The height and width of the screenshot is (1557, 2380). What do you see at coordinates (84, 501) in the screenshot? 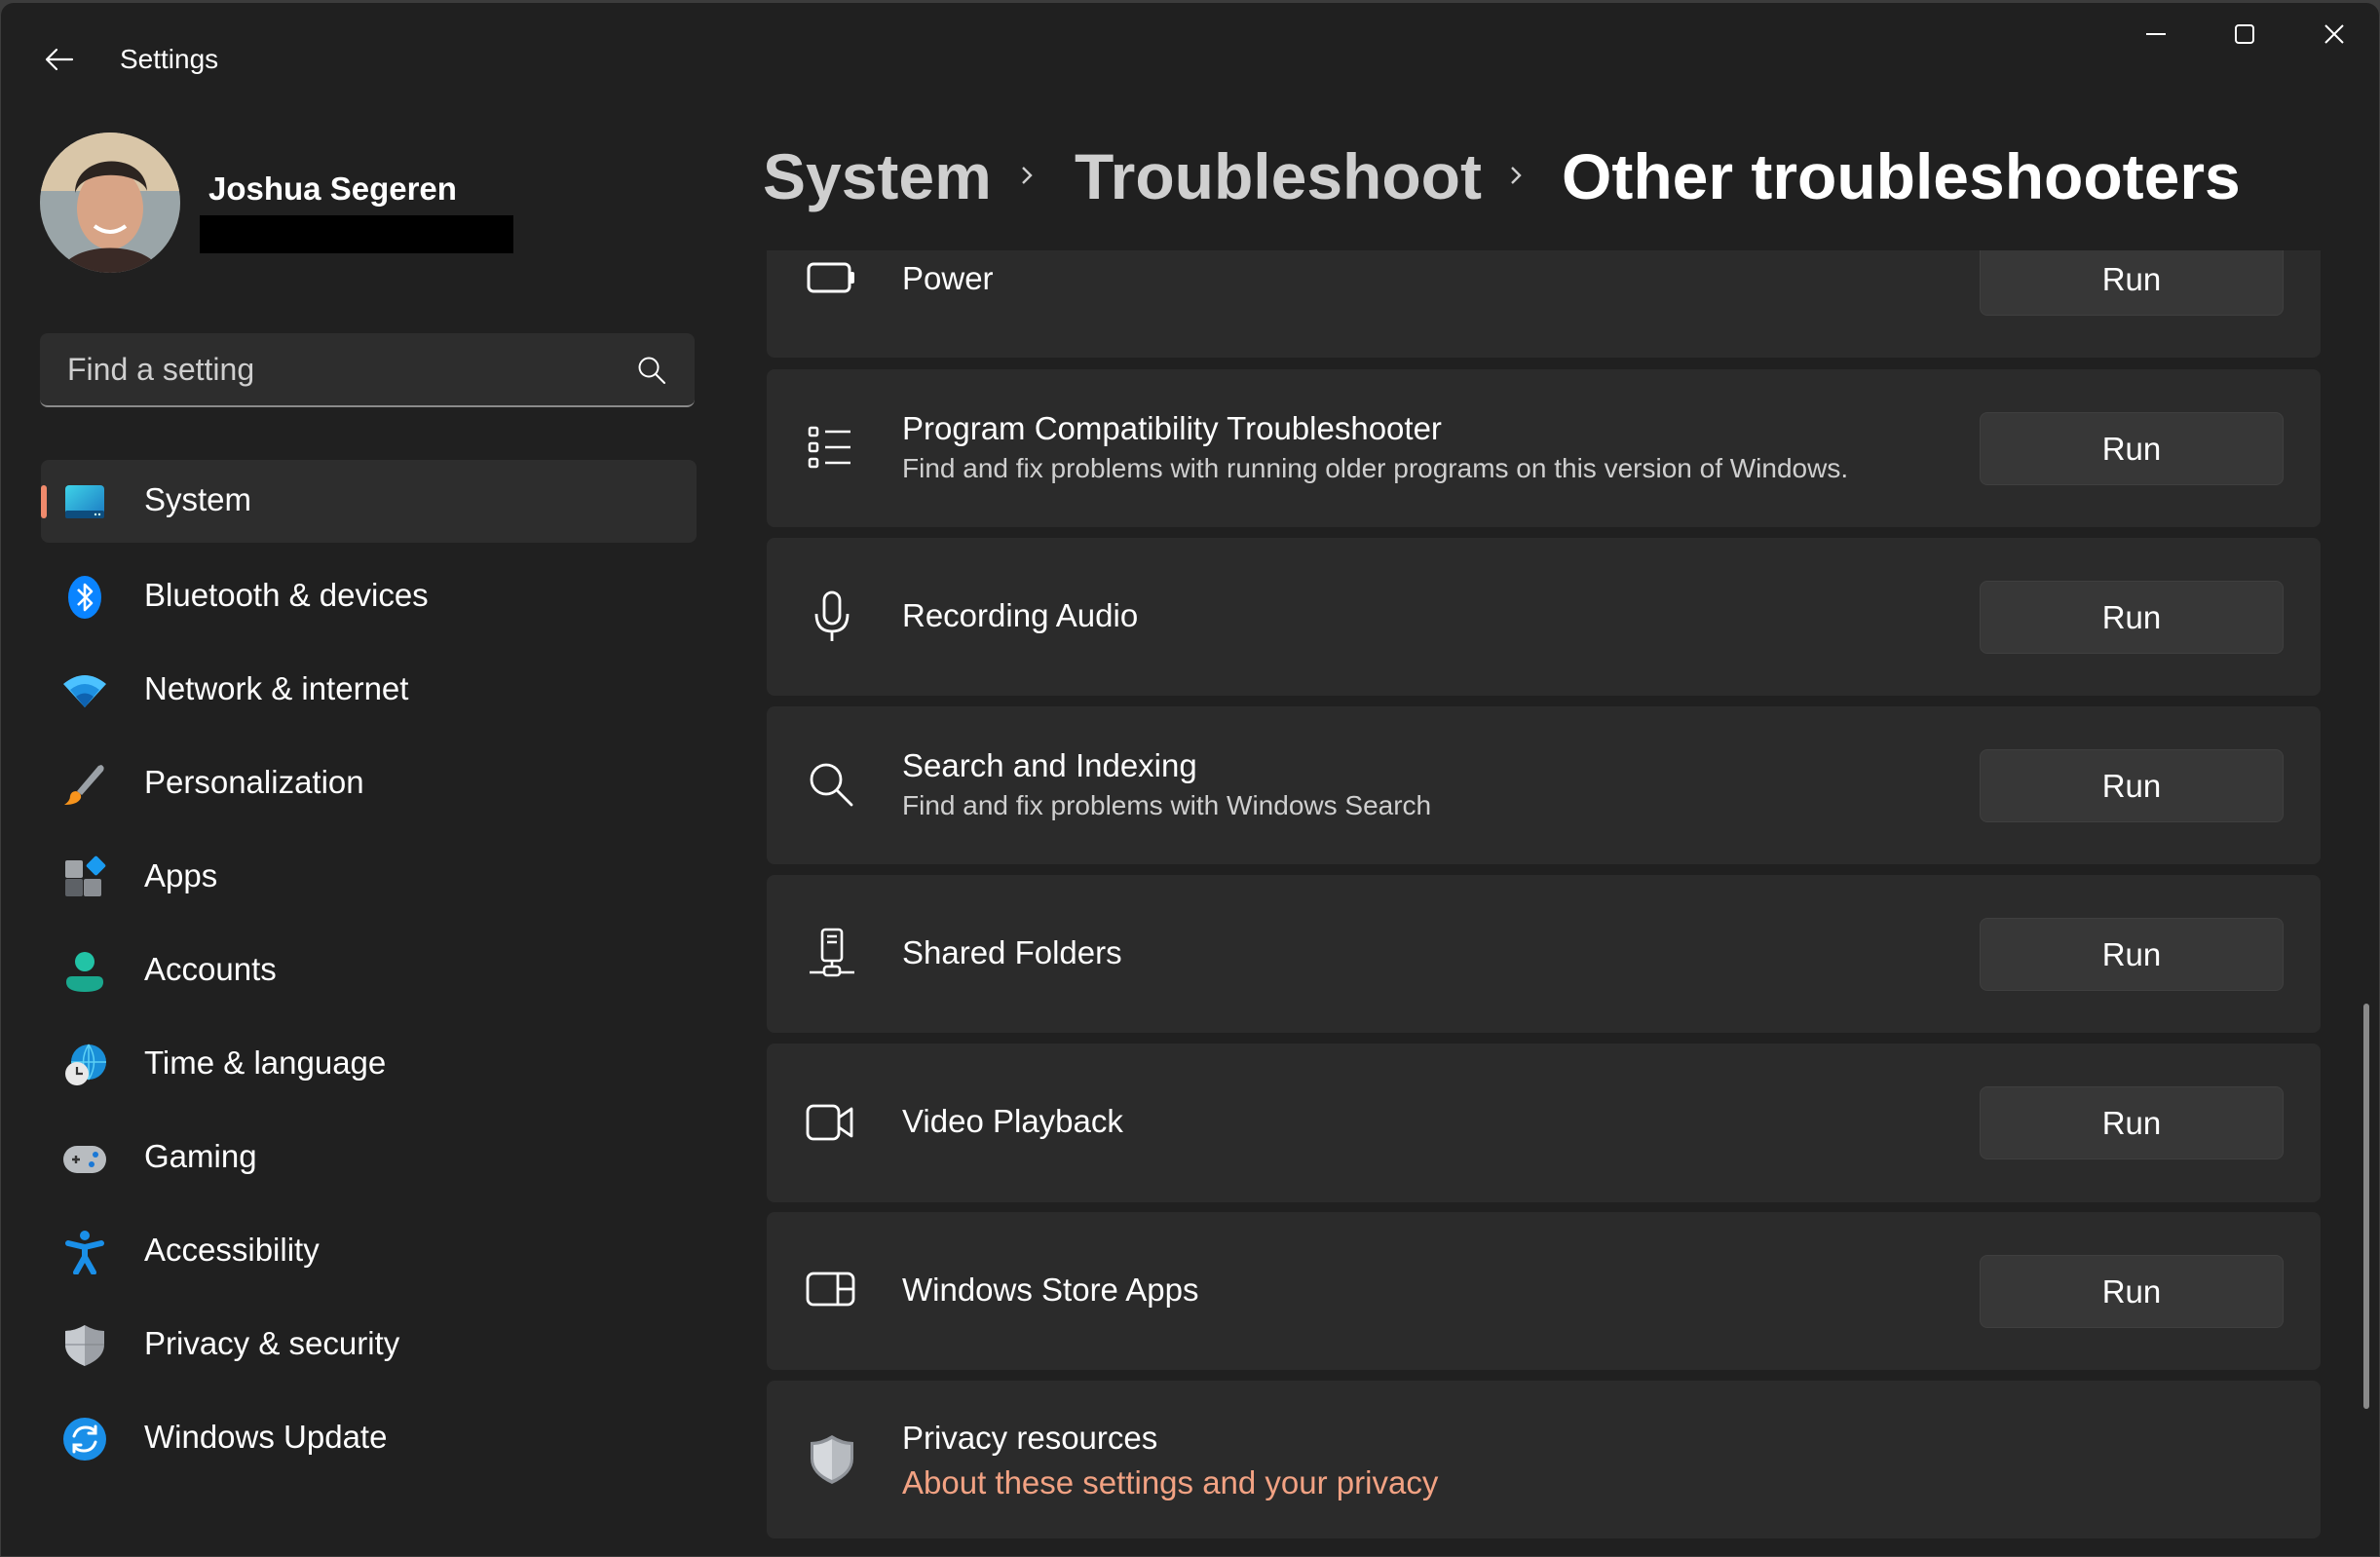
I see `system-display-icon` at bounding box center [84, 501].